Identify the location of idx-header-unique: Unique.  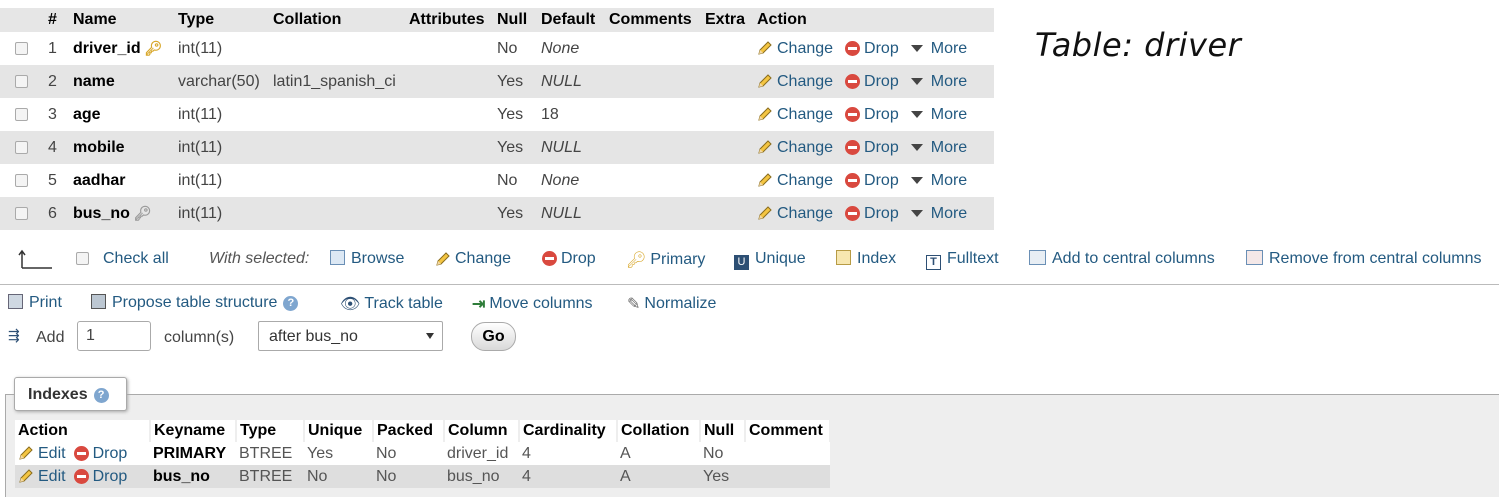
(339, 431).